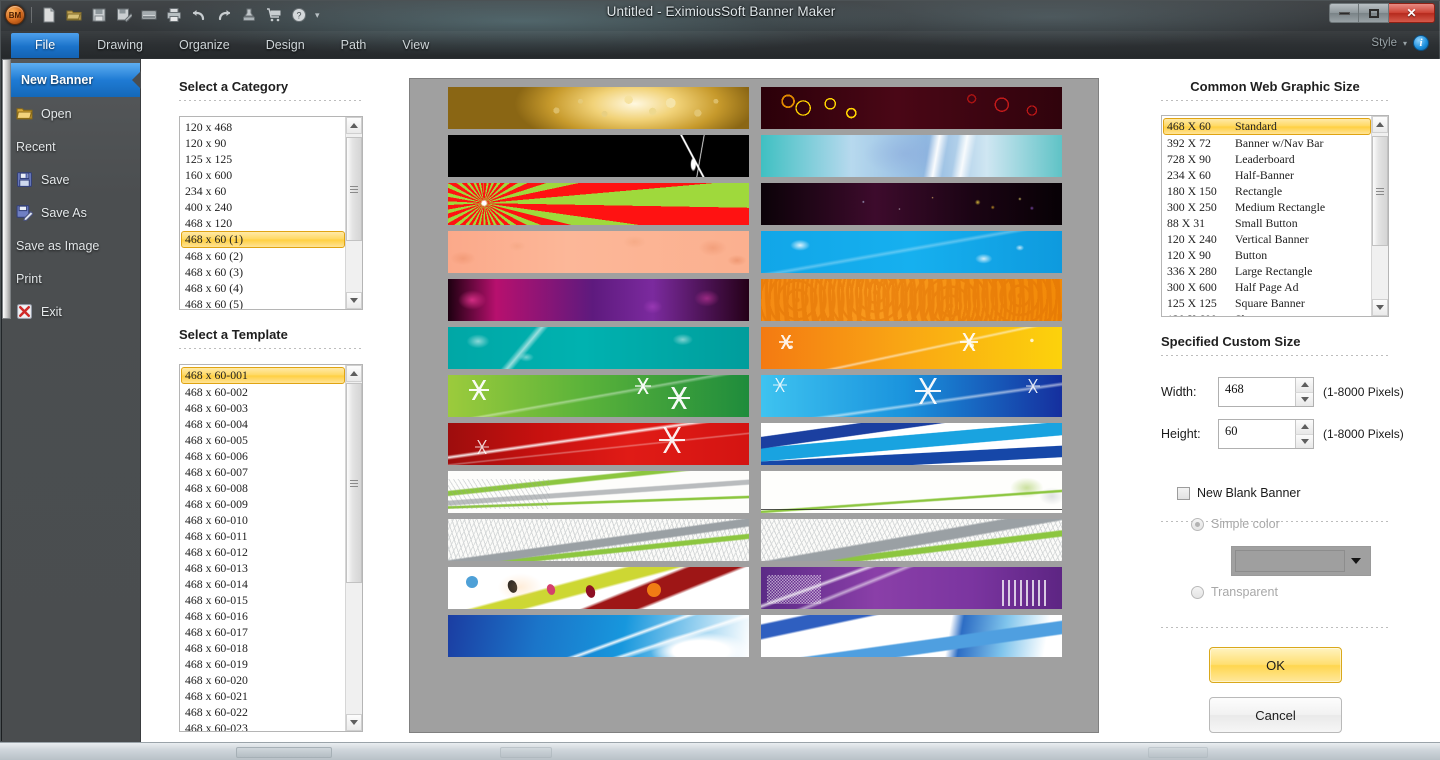 This screenshot has width=1440, height=760. What do you see at coordinates (263, 143) in the screenshot?
I see `list-item: 120 x 90` at bounding box center [263, 143].